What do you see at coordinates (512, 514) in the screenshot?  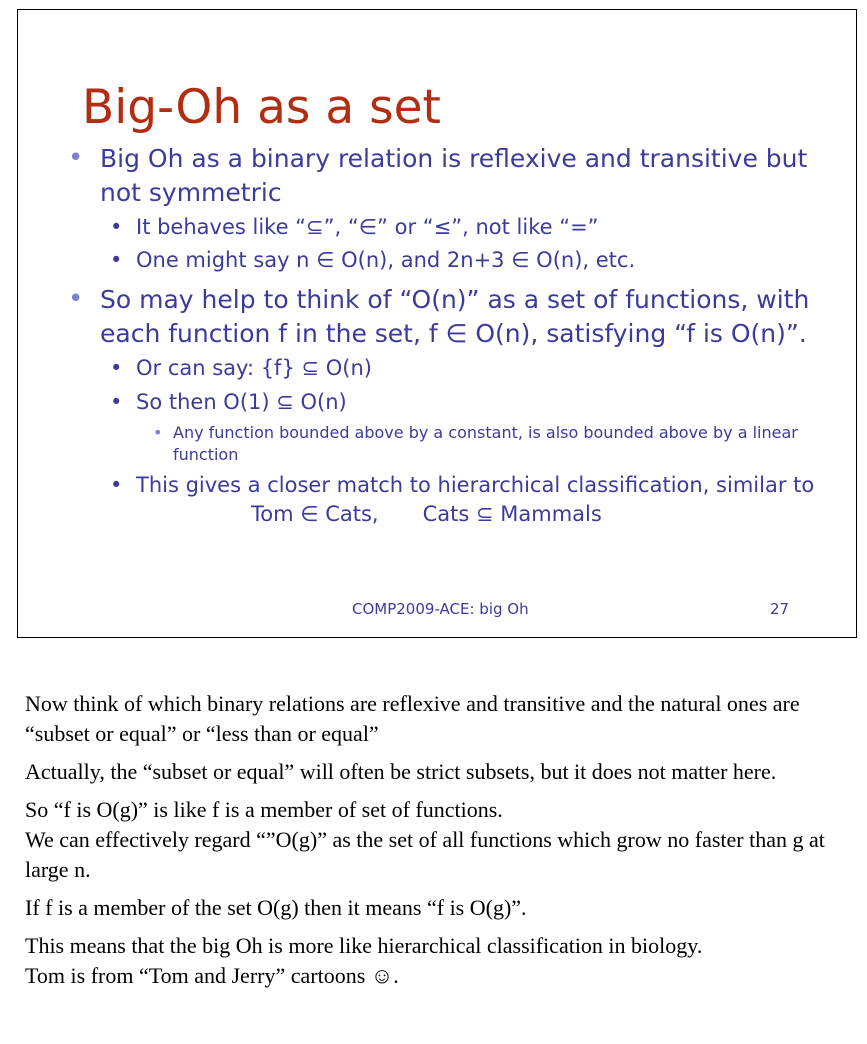 I see `example-right: Cats ⊆ Mammals` at bounding box center [512, 514].